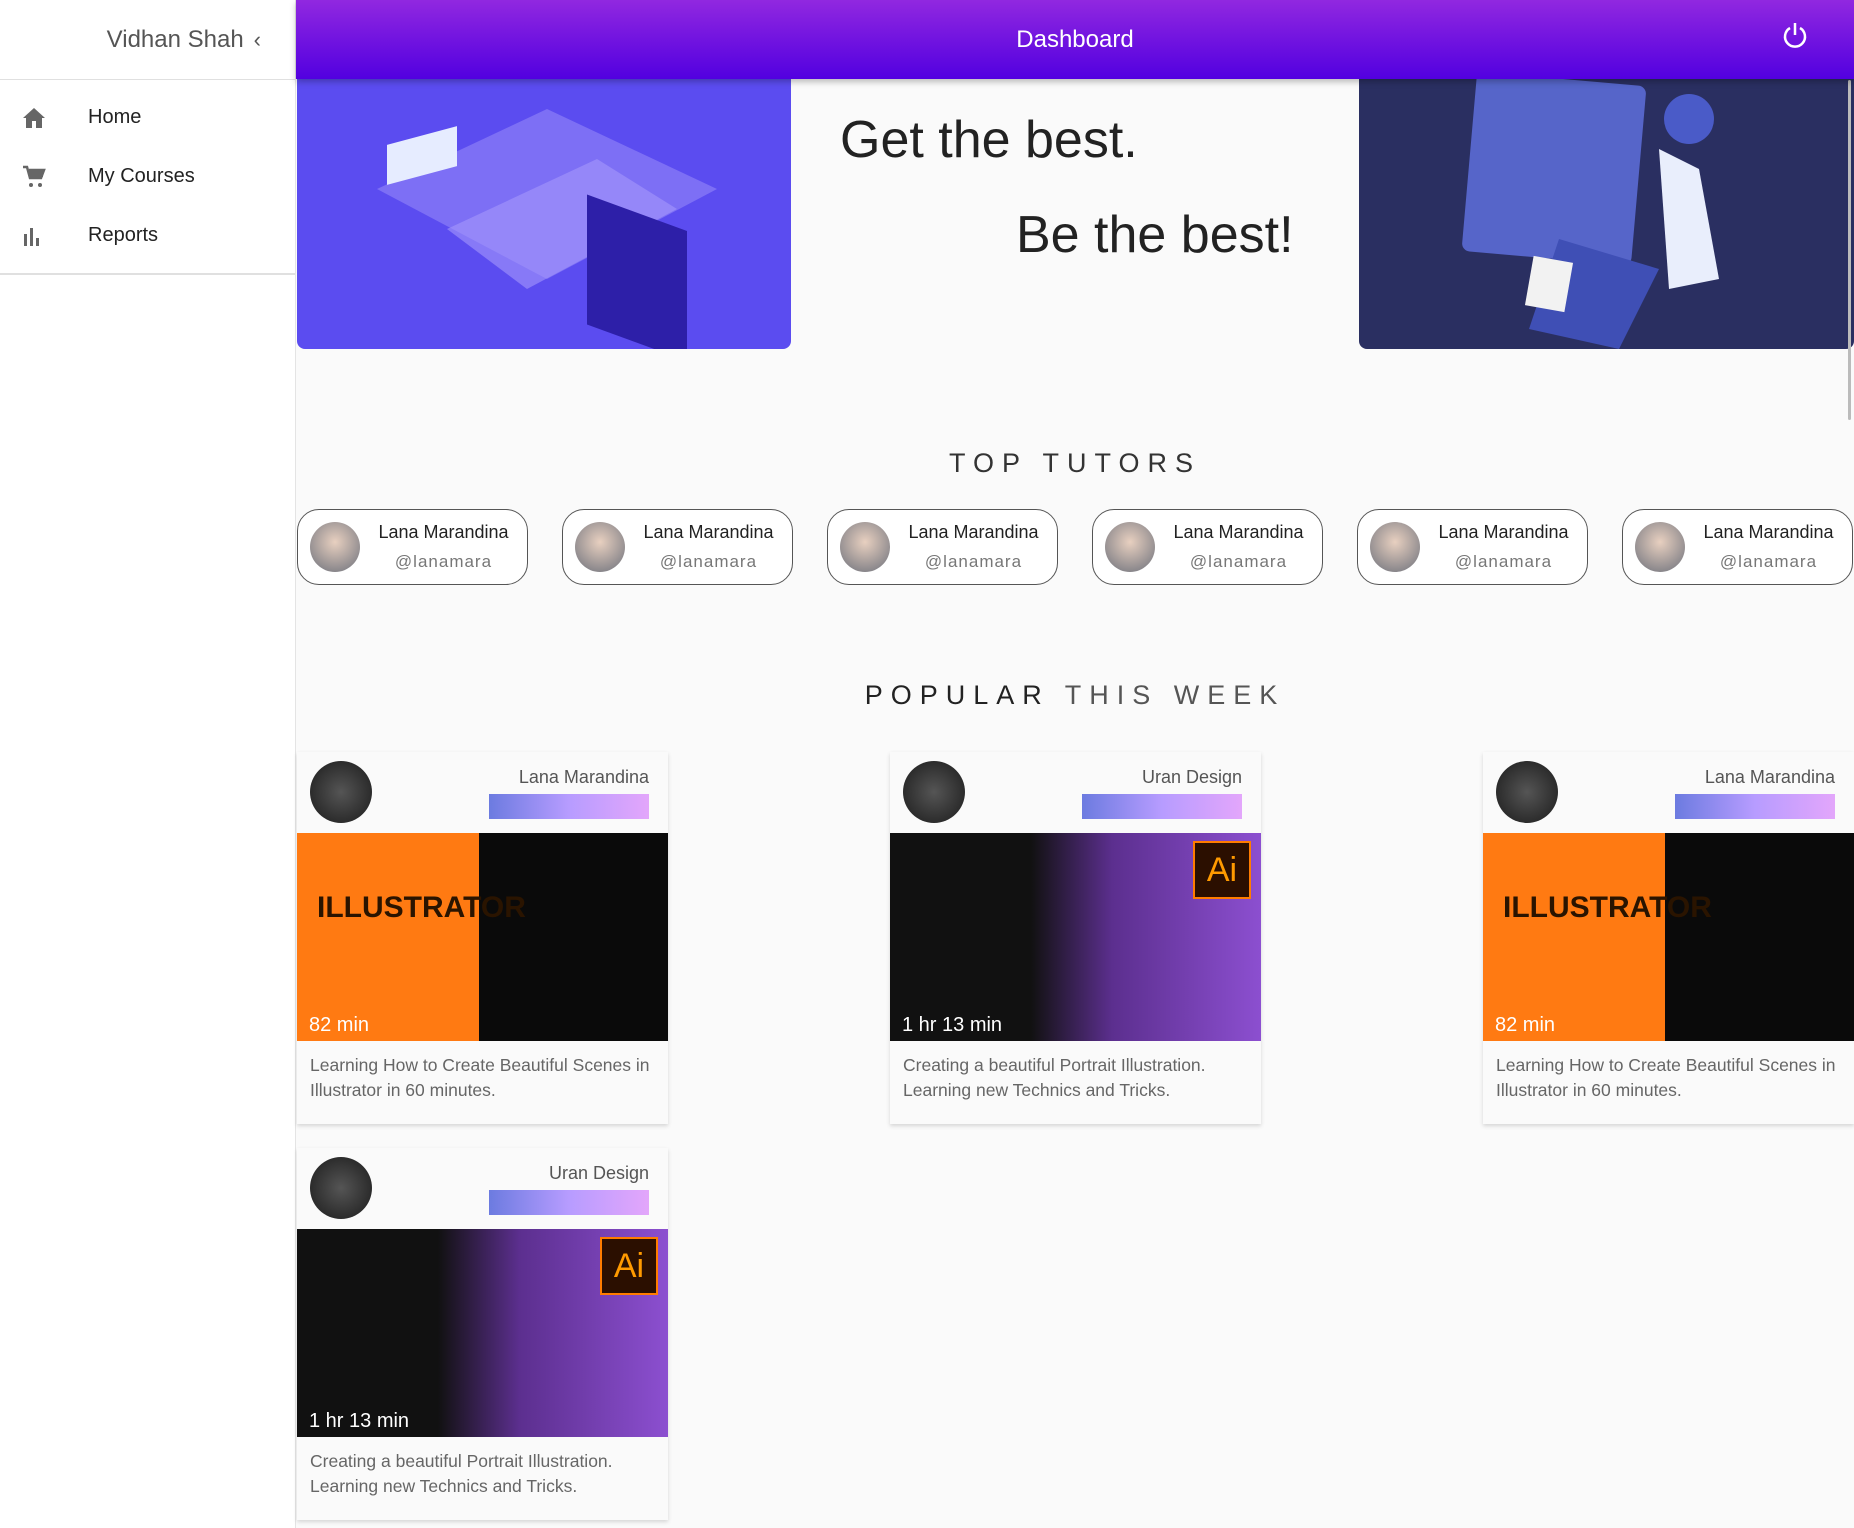 This screenshot has width=1854, height=1528. I want to click on hero-subheadline: Be the best!, so click(1155, 235).